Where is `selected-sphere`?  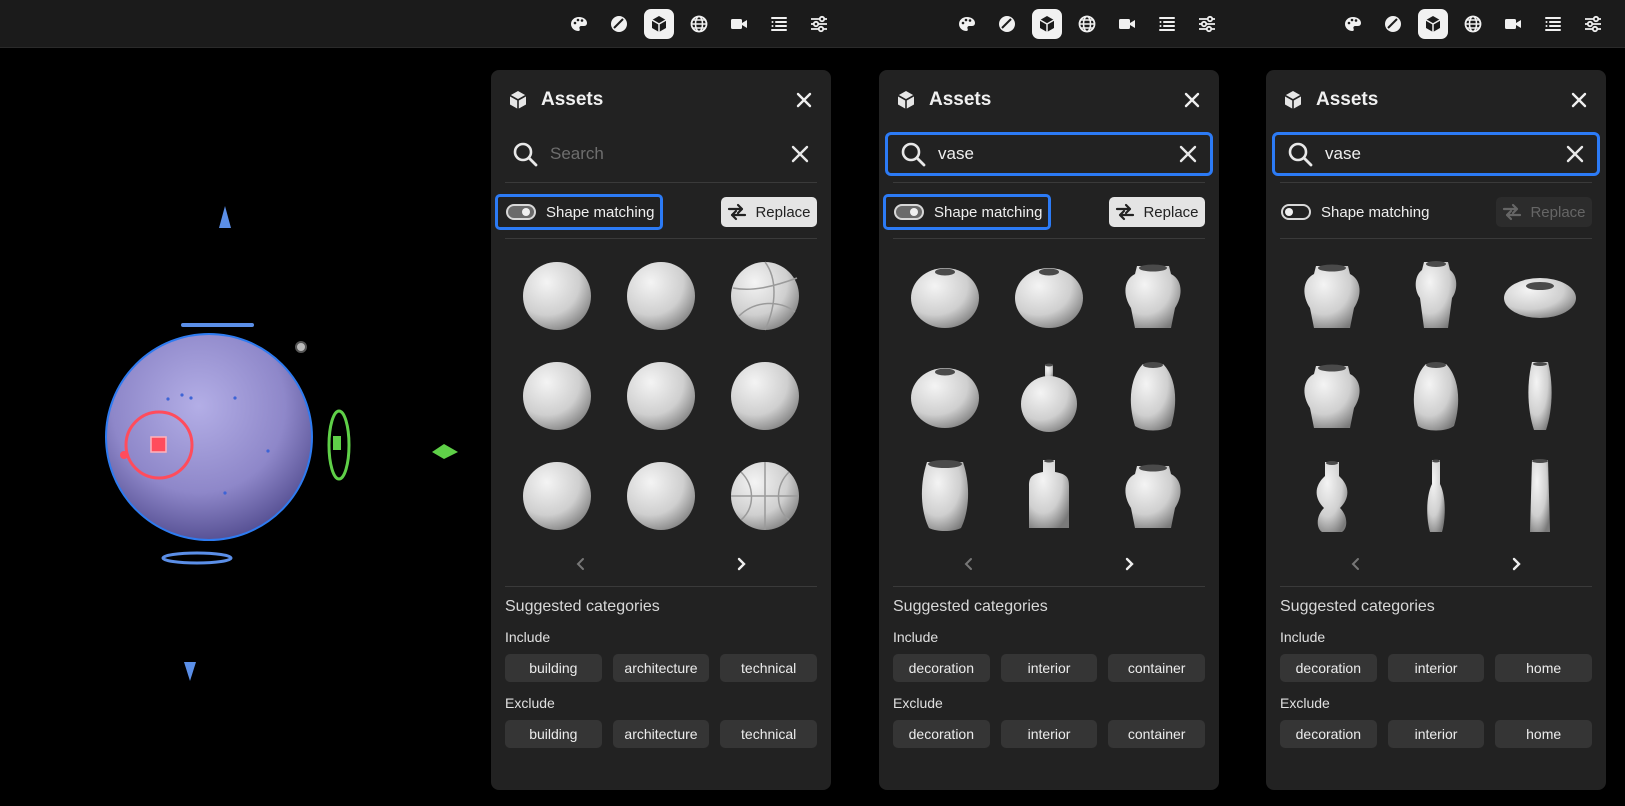
selected-sphere is located at coordinates (209, 437).